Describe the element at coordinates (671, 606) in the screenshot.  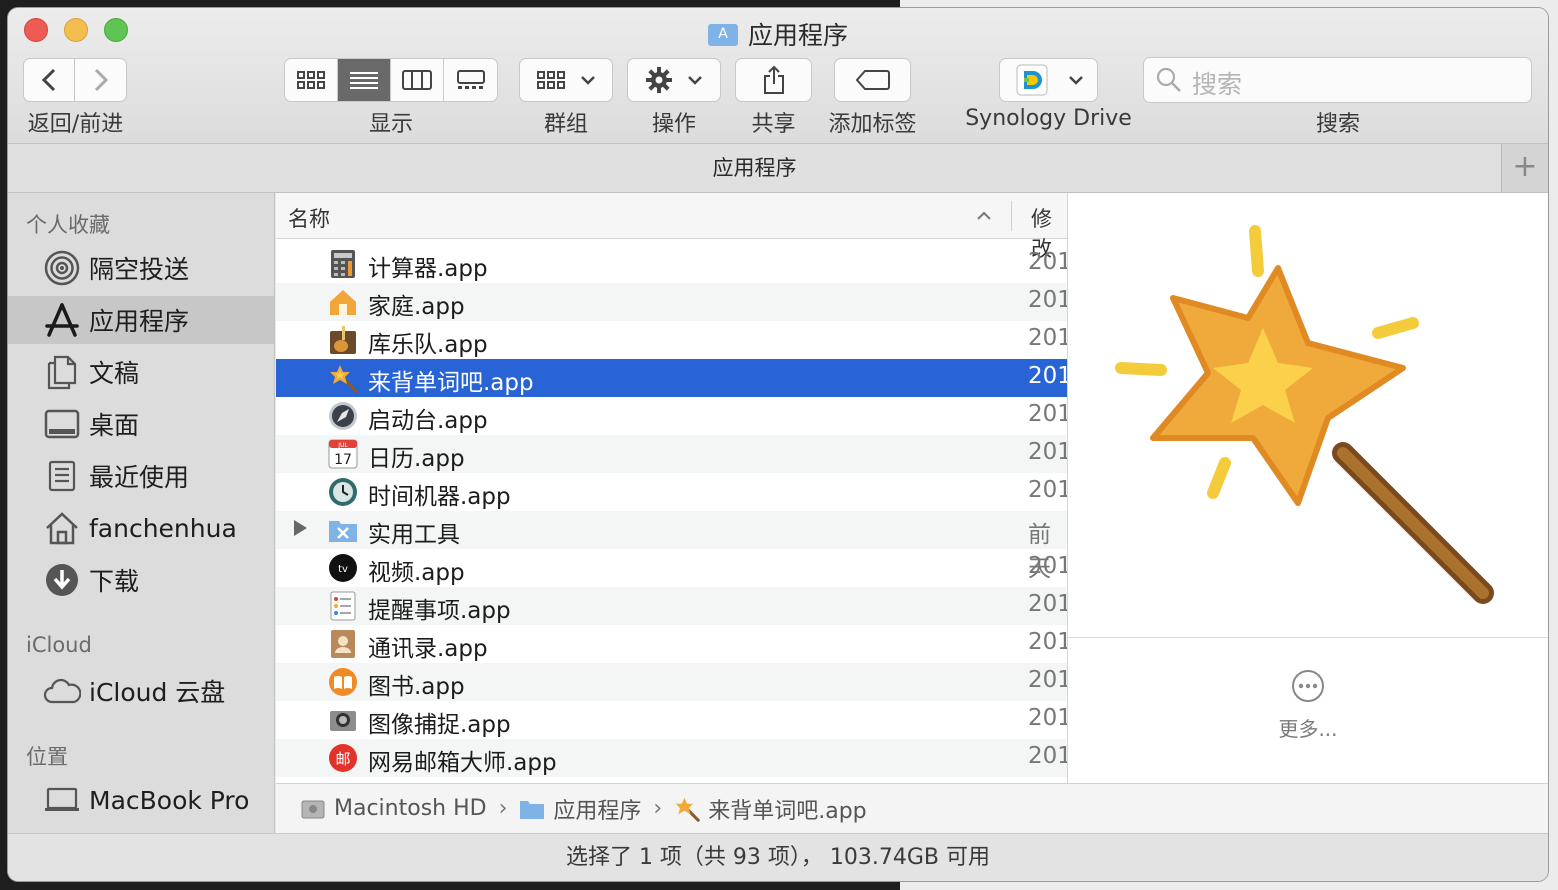
I see `table-row: 提醒事项.app 201` at that location.